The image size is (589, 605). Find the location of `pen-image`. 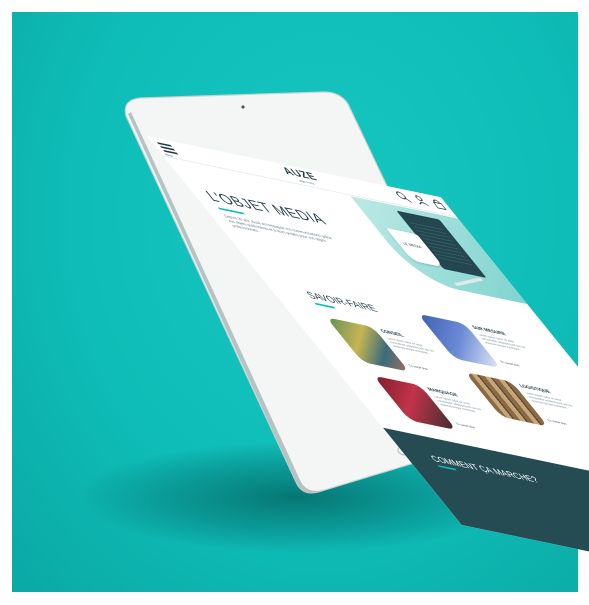

pen-image is located at coordinates (468, 282).